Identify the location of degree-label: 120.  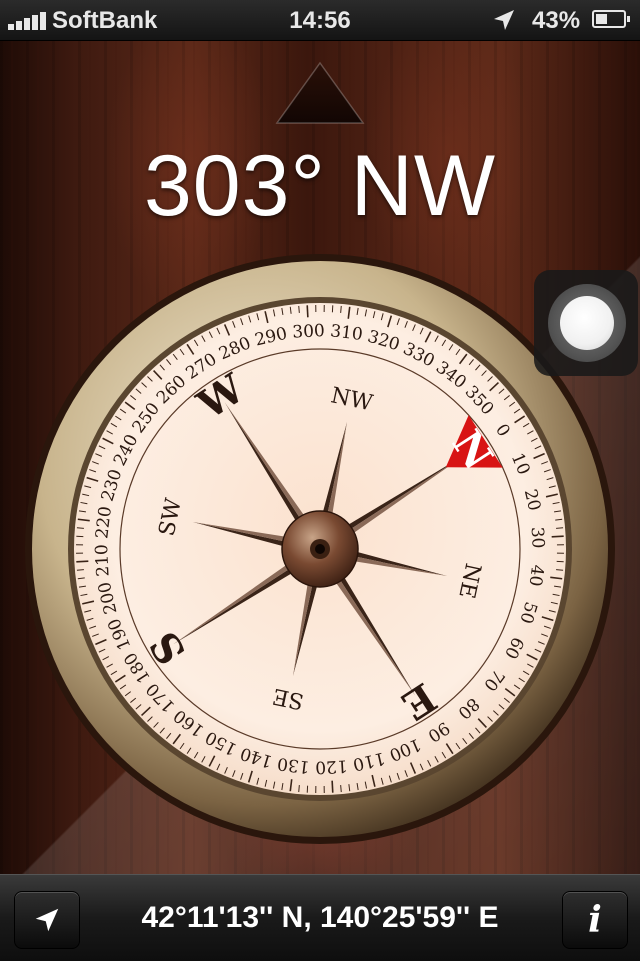
(331, 766).